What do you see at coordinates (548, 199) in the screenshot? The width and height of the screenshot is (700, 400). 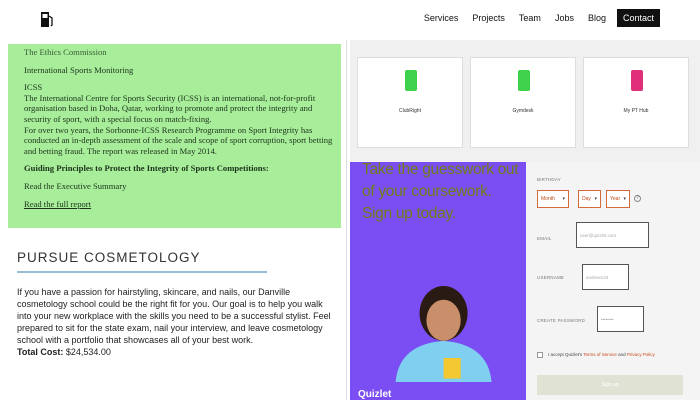 I see `month-value: Month` at bounding box center [548, 199].